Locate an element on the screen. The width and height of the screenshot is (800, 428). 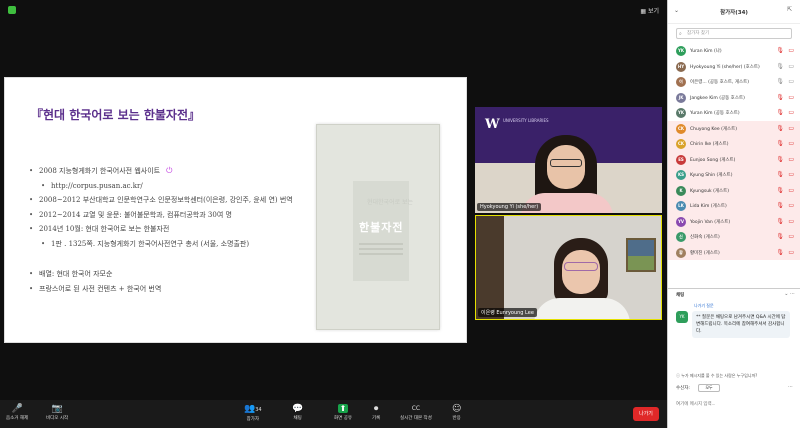
smiley-icon: ☺ is located at coordinates (457, 409).